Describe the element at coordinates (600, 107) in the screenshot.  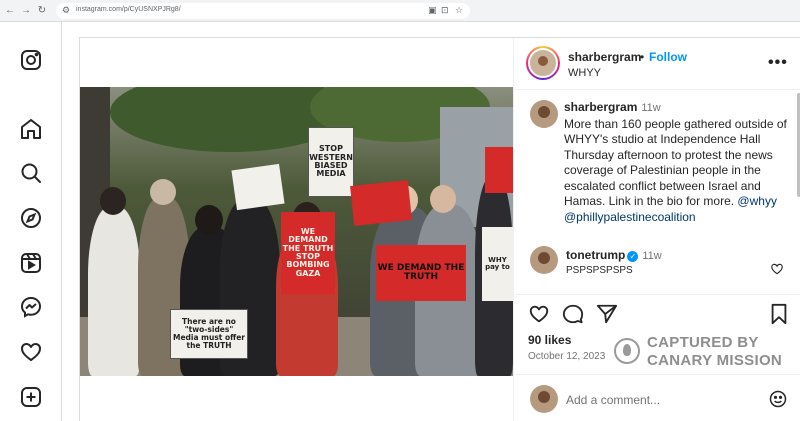
I see `caption-username: sharbergram` at that location.